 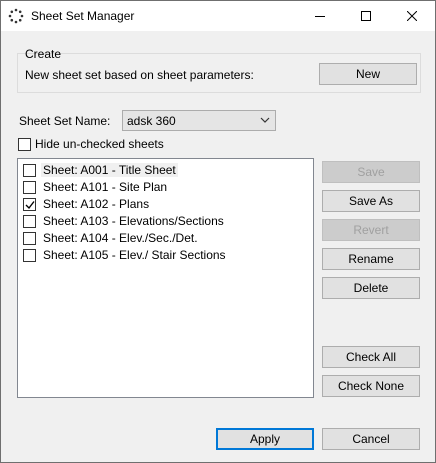 I want to click on checkmark-icon, so click(x=30, y=205).